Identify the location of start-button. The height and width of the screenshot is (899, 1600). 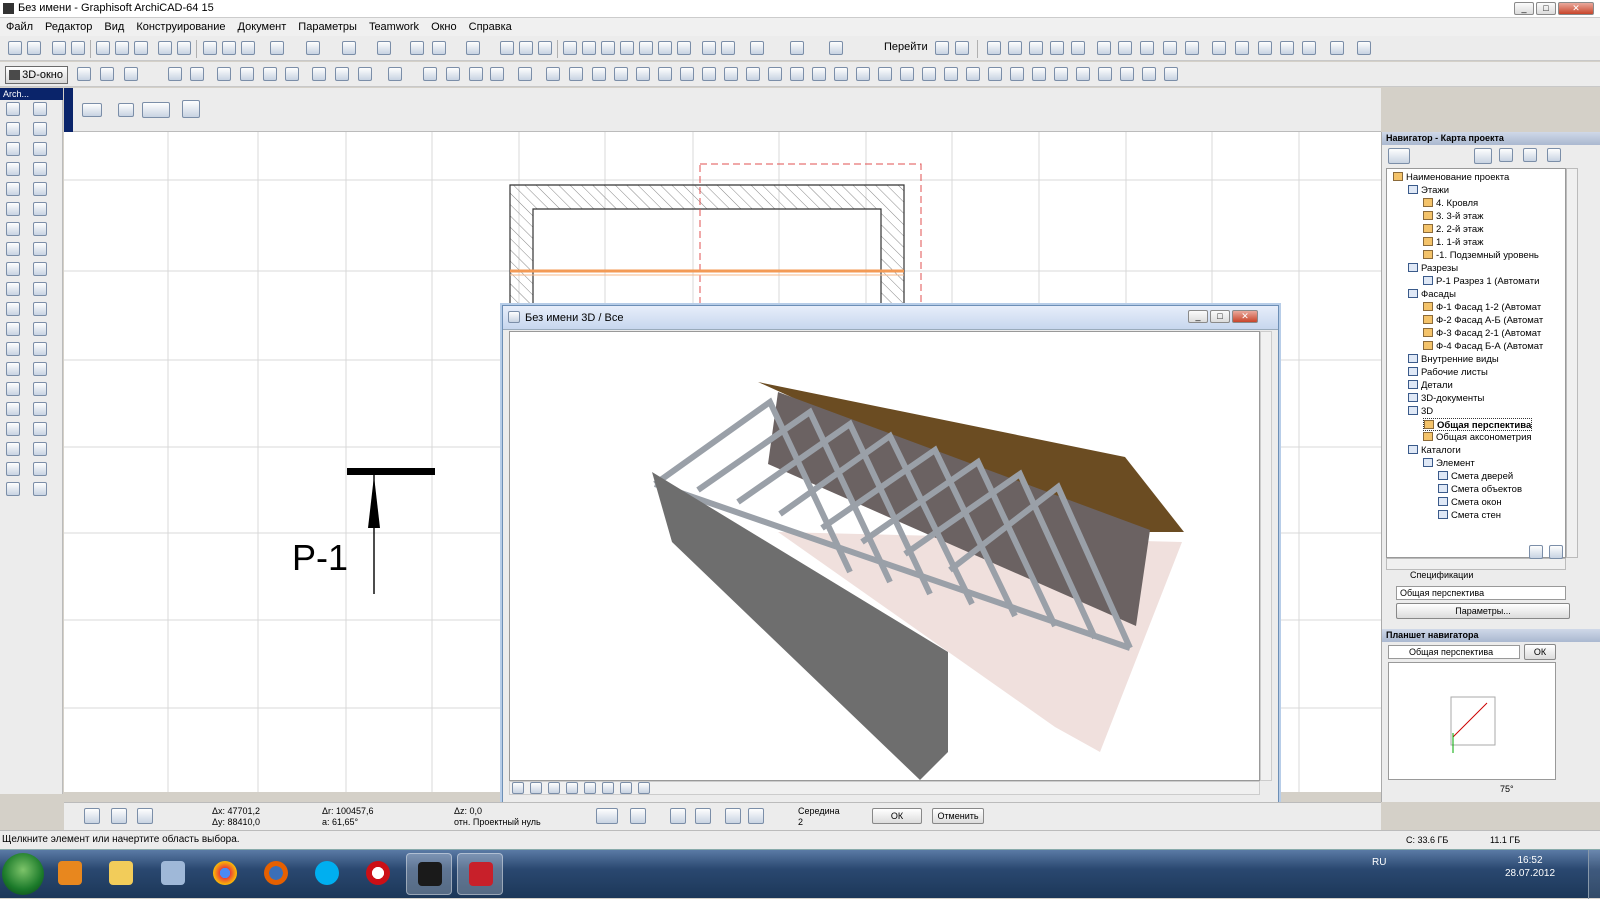
(23, 874).